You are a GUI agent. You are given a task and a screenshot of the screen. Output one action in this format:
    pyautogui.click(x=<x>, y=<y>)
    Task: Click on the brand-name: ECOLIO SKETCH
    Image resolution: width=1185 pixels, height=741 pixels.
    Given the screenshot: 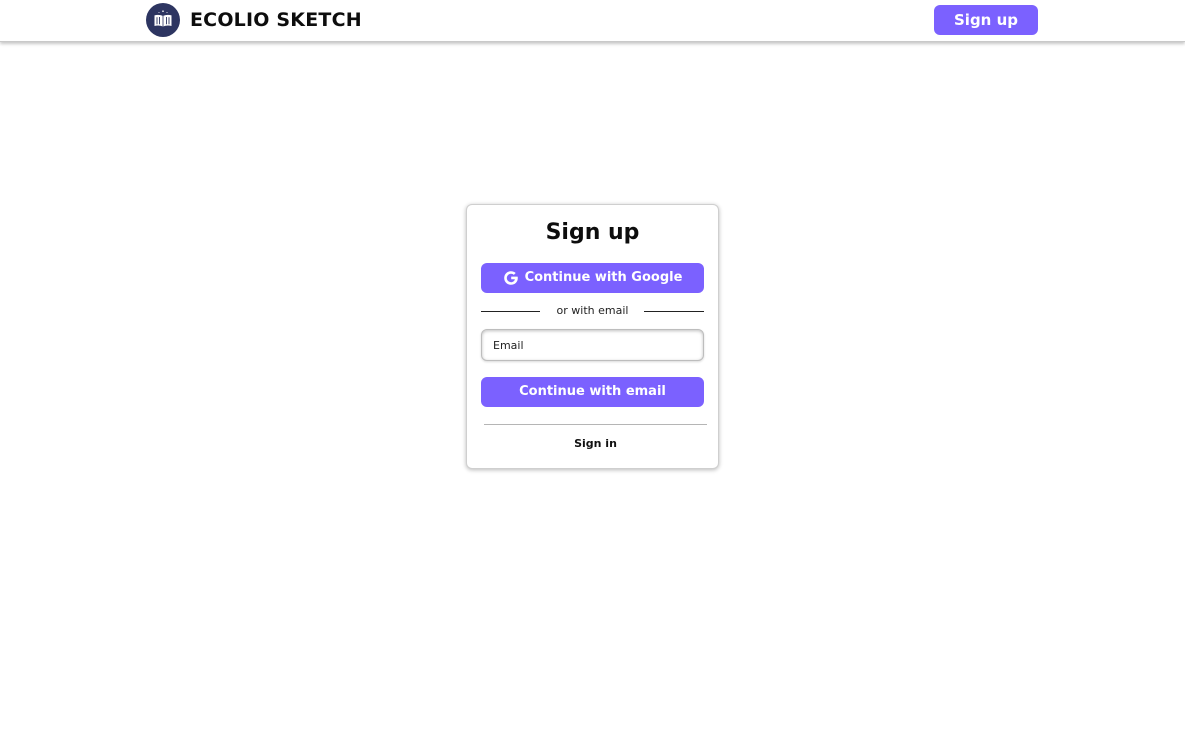 What is the action you would take?
    pyautogui.click(x=276, y=20)
    